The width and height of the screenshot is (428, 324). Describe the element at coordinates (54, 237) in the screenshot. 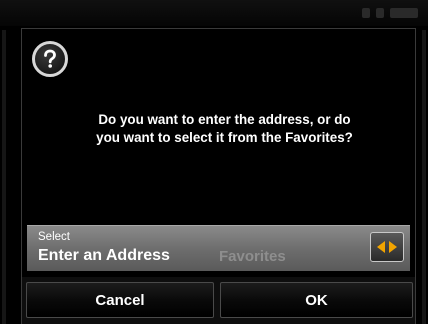

I see `selector-caption: Select` at that location.